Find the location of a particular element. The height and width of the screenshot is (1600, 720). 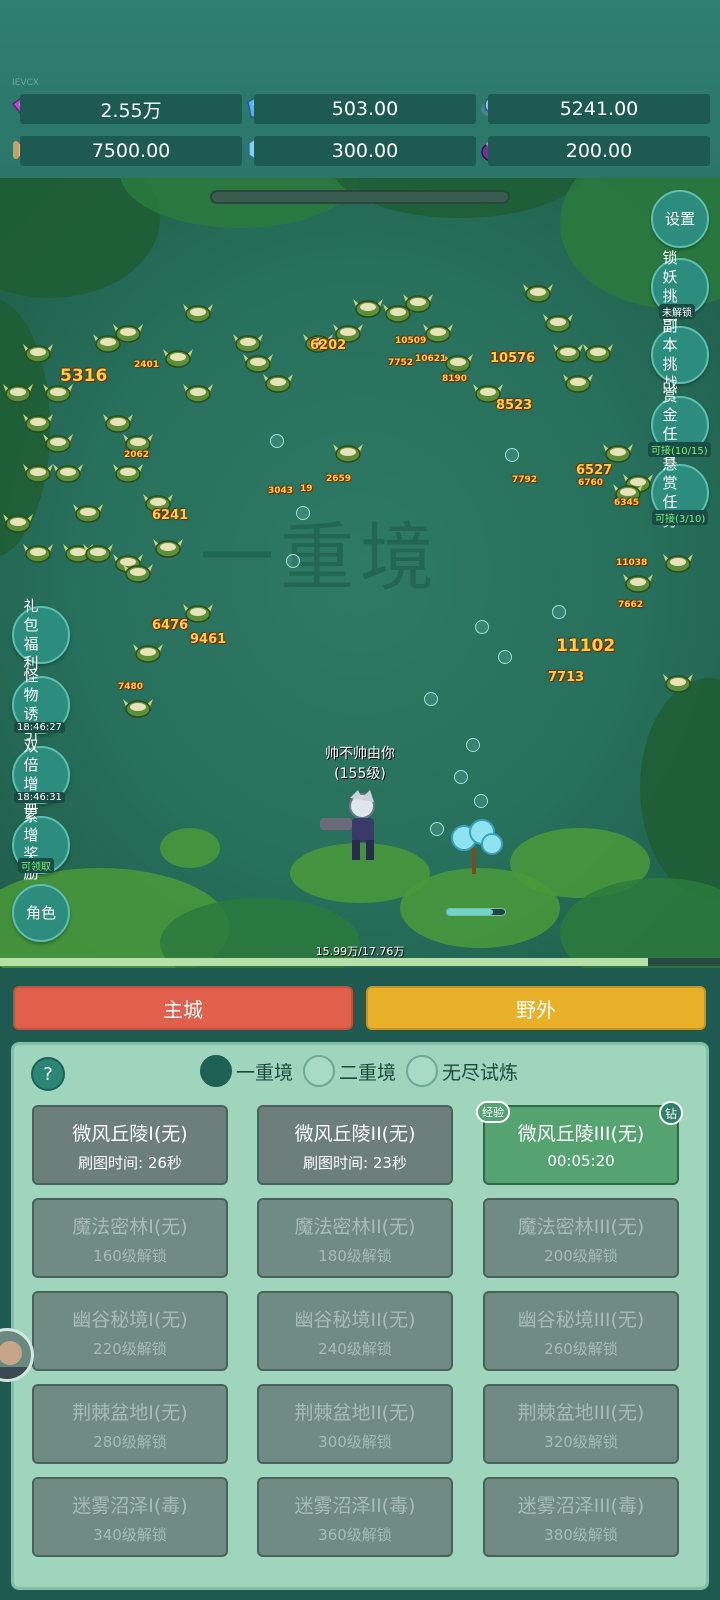

damage-number: 3043 is located at coordinates (281, 491).